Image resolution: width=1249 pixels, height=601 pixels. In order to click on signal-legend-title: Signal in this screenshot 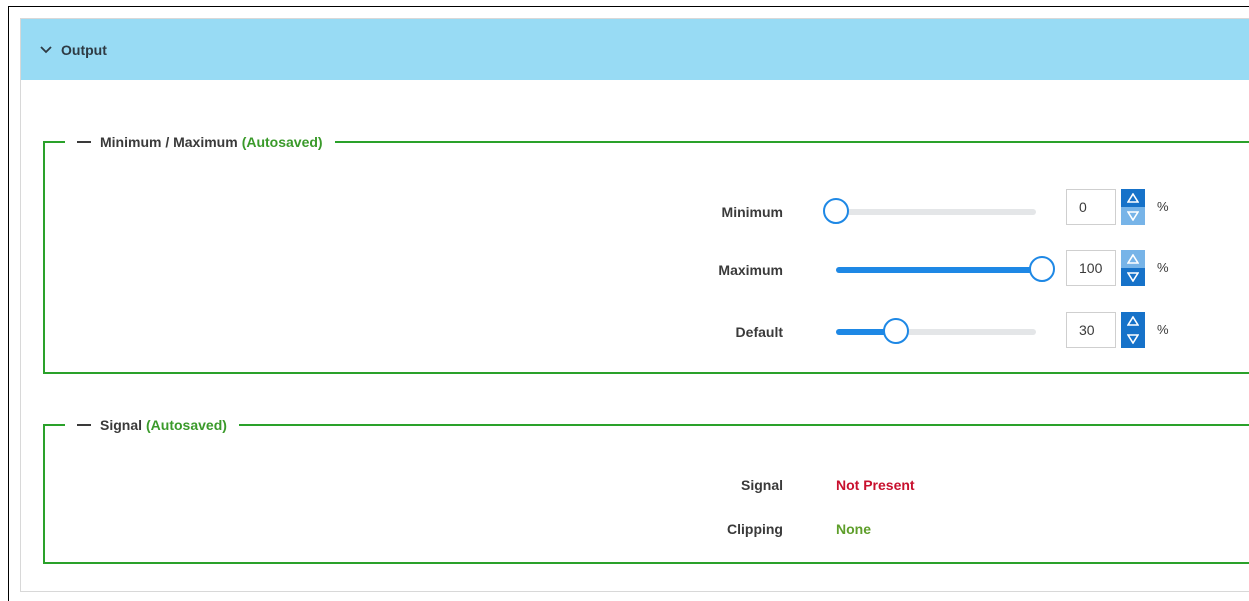, I will do `click(121, 425)`.